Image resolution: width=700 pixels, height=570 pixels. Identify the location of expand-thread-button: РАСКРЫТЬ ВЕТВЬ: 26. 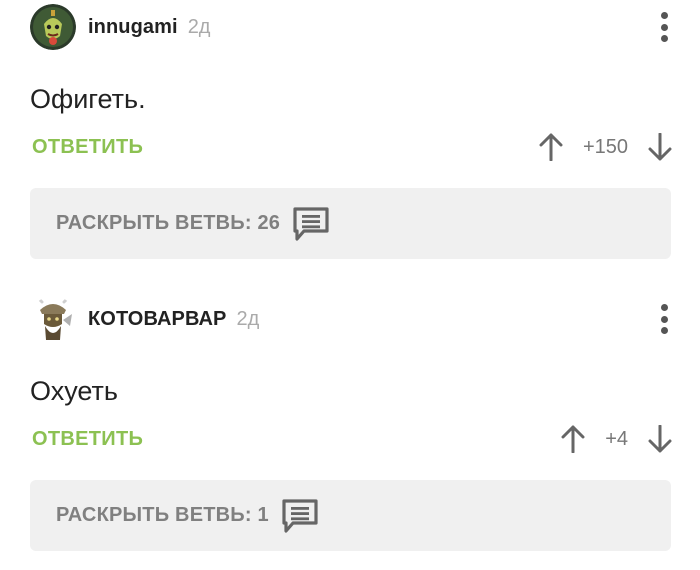
(350, 223).